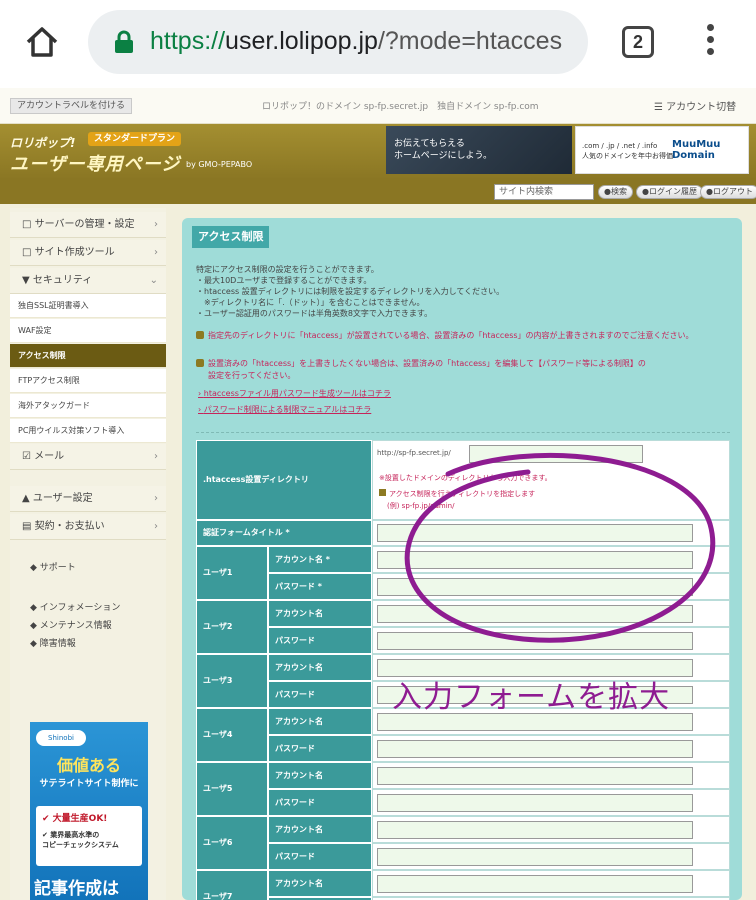 This screenshot has height=900, width=756. What do you see at coordinates (544, 192) in the screenshot?
I see `site-search-input: サイト内検索` at bounding box center [544, 192].